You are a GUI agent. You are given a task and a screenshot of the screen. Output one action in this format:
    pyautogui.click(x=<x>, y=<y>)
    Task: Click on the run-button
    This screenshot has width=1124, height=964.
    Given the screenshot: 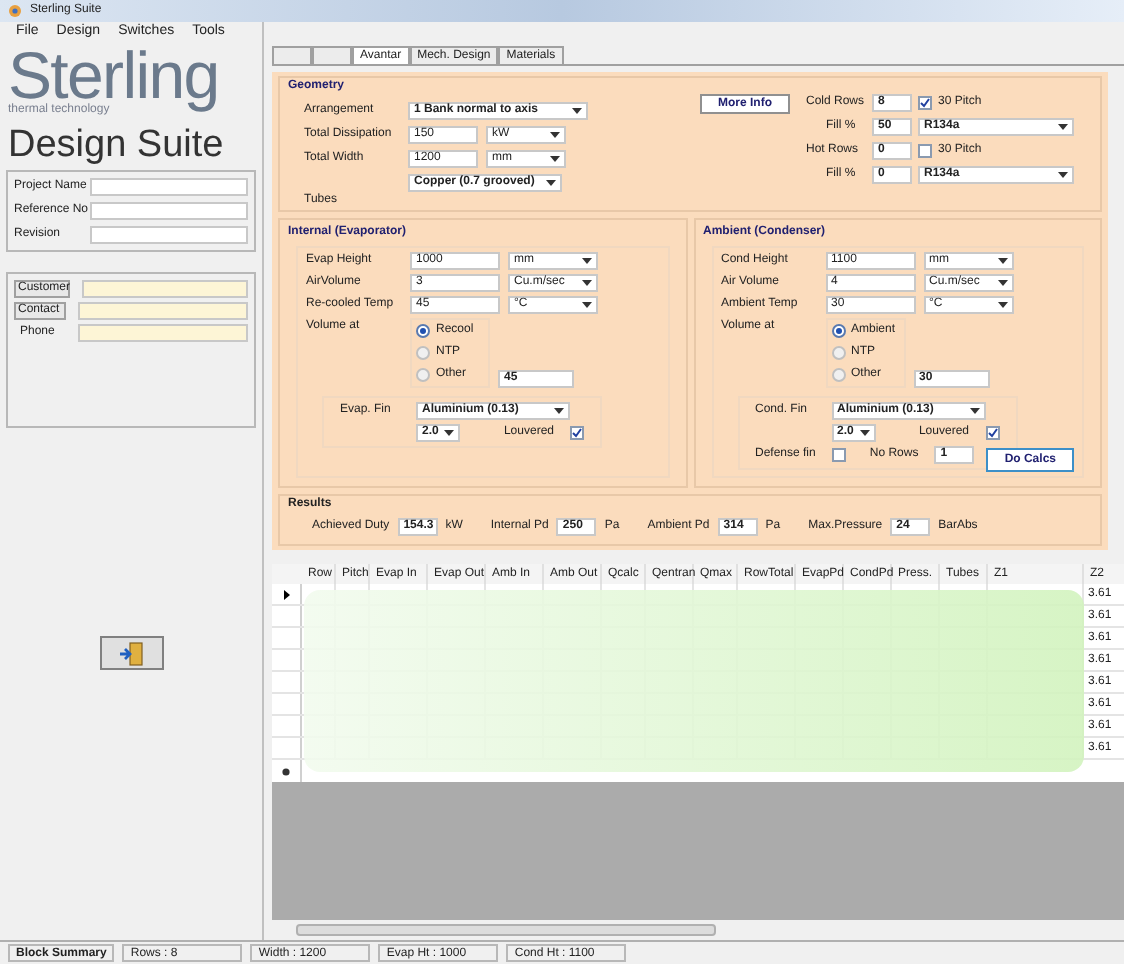 What is the action you would take?
    pyautogui.click(x=131, y=653)
    